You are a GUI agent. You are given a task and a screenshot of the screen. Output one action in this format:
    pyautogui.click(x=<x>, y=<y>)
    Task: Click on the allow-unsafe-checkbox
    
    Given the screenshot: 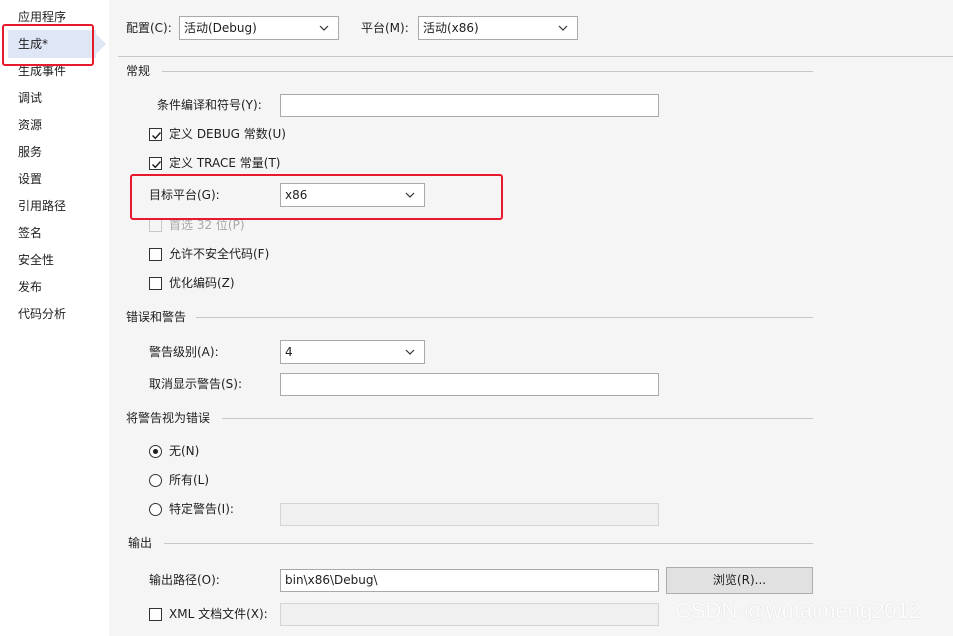 What is the action you would take?
    pyautogui.click(x=155, y=254)
    